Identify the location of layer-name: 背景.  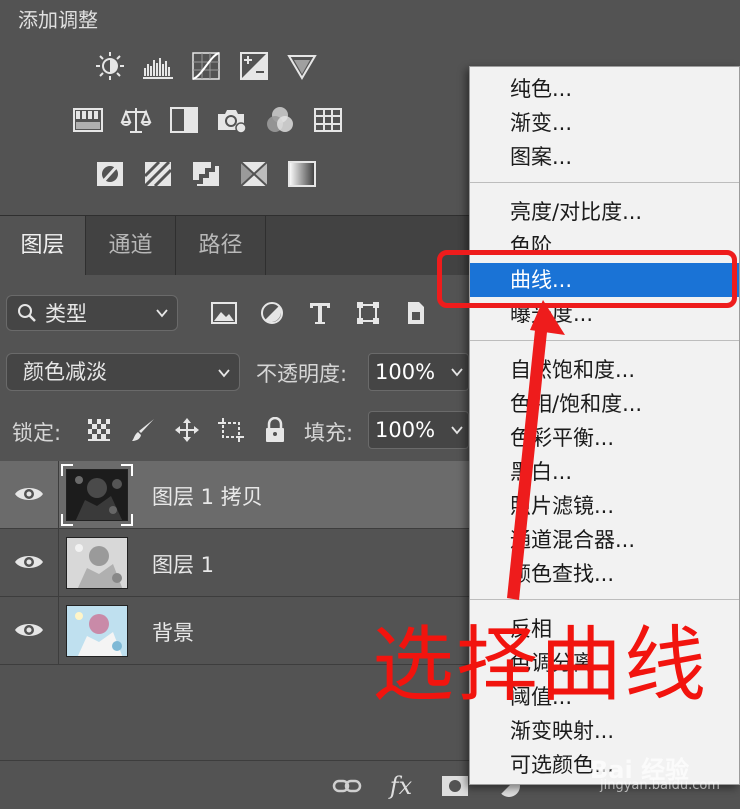
(173, 633).